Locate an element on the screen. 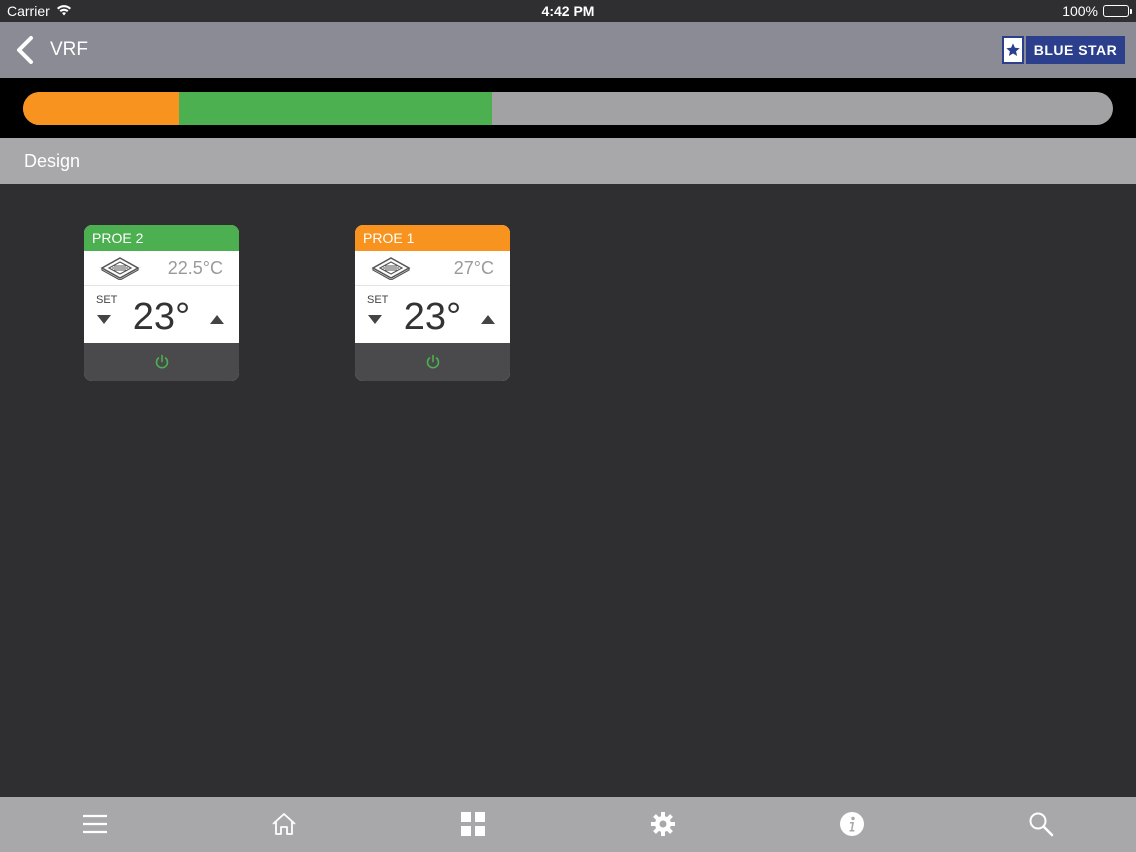 This screenshot has width=1136, height=852. tab-bar is located at coordinates (568, 824).